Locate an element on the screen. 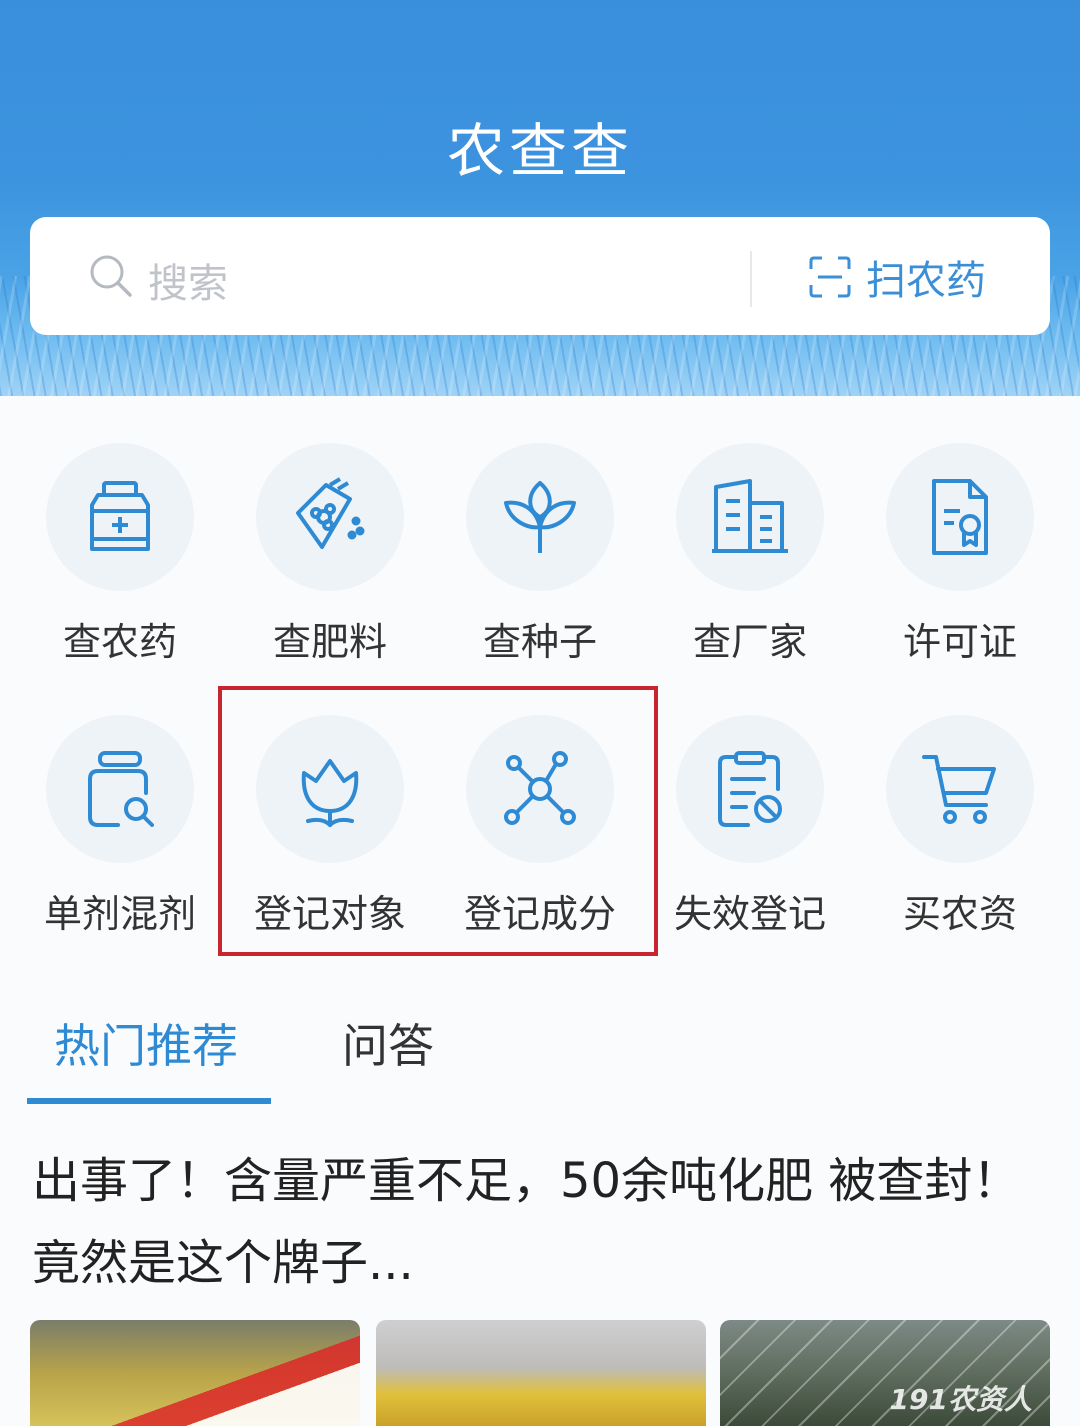  bottle-search-icon is located at coordinates (121, 789).